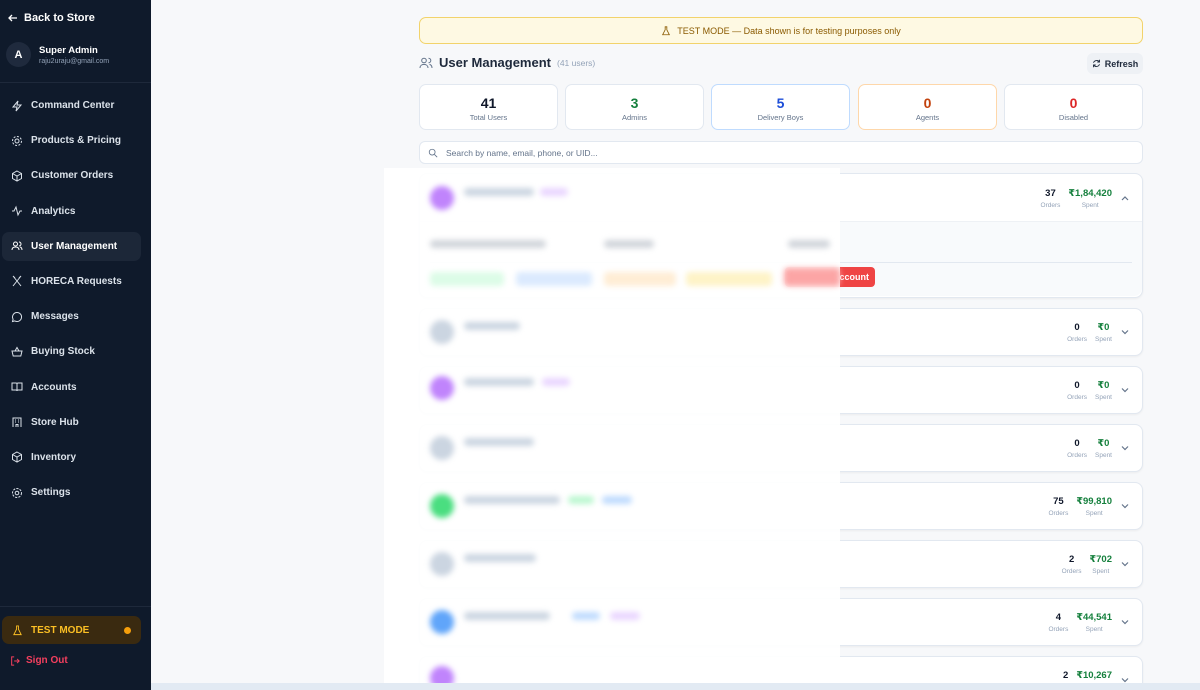  What do you see at coordinates (54, 387) in the screenshot?
I see `sidebar-item-label: Accounts` at bounding box center [54, 387].